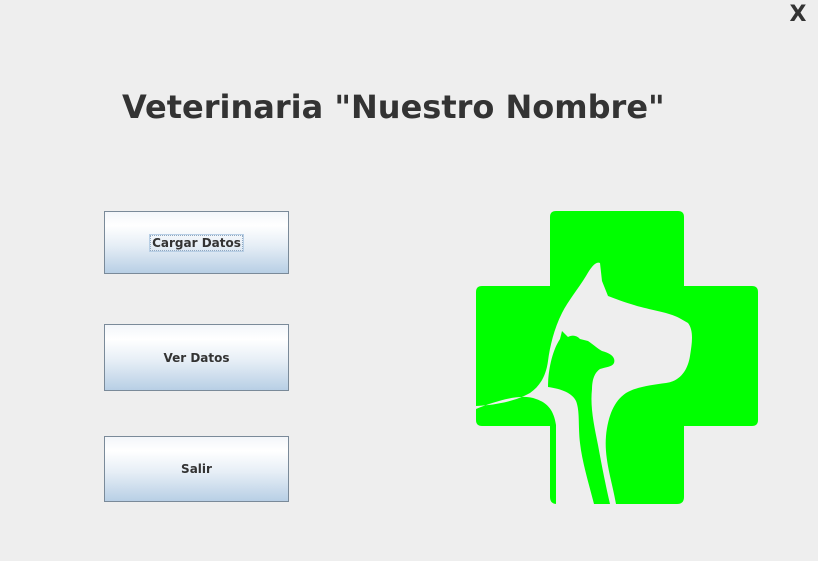 The height and width of the screenshot is (561, 818). I want to click on ver-datos-label: Ver Datos, so click(196, 357).